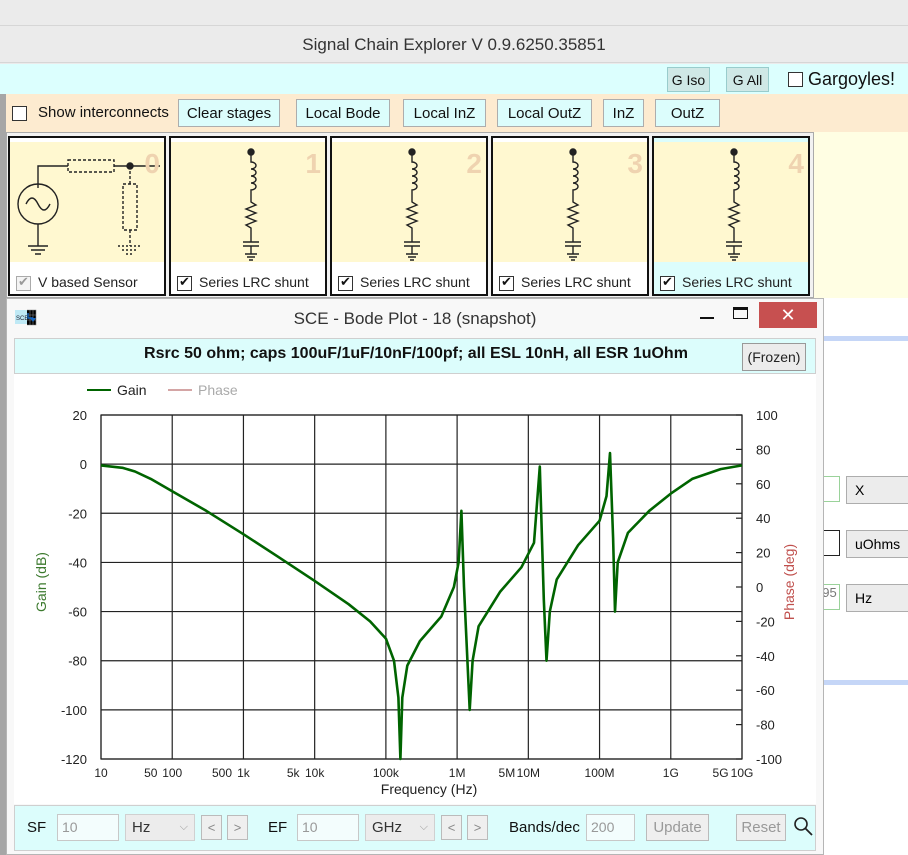 The height and width of the screenshot is (855, 908). What do you see at coordinates (707, 318) in the screenshot?
I see `minimize-icon` at bounding box center [707, 318].